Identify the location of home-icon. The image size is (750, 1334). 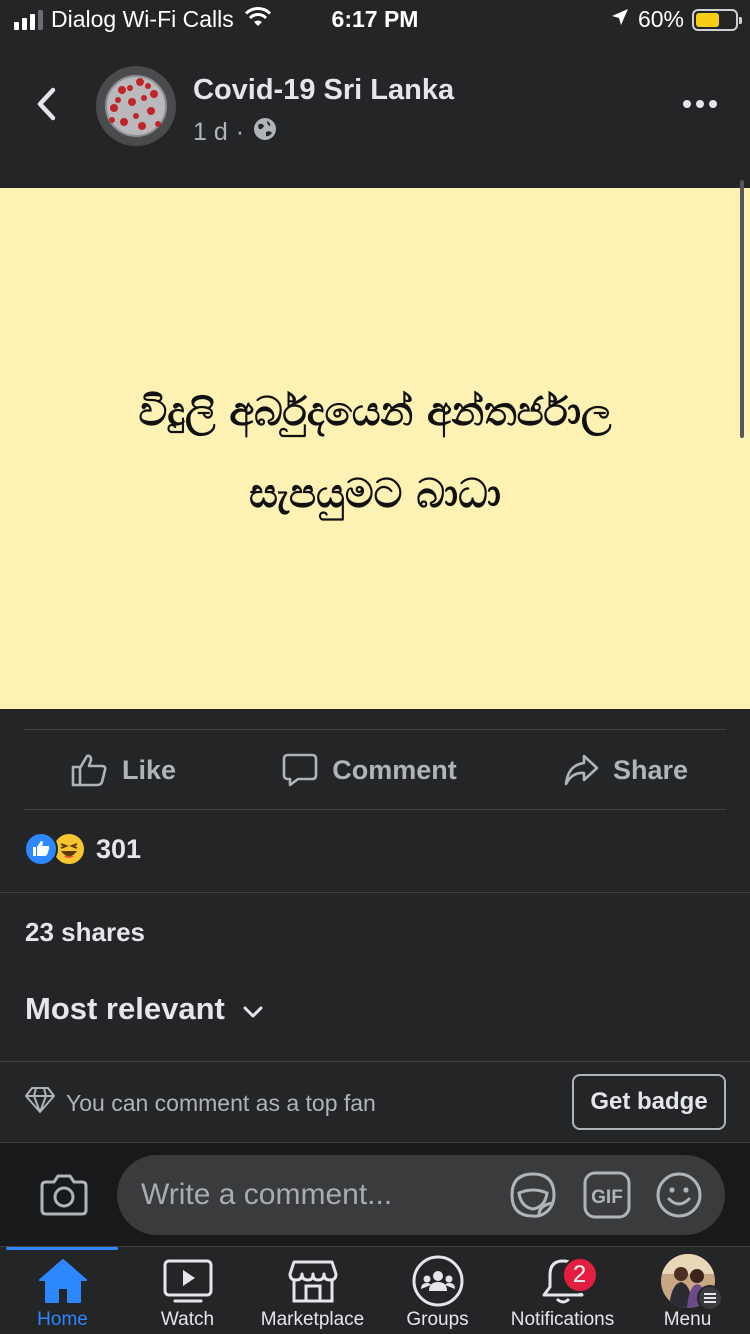
(63, 1281).